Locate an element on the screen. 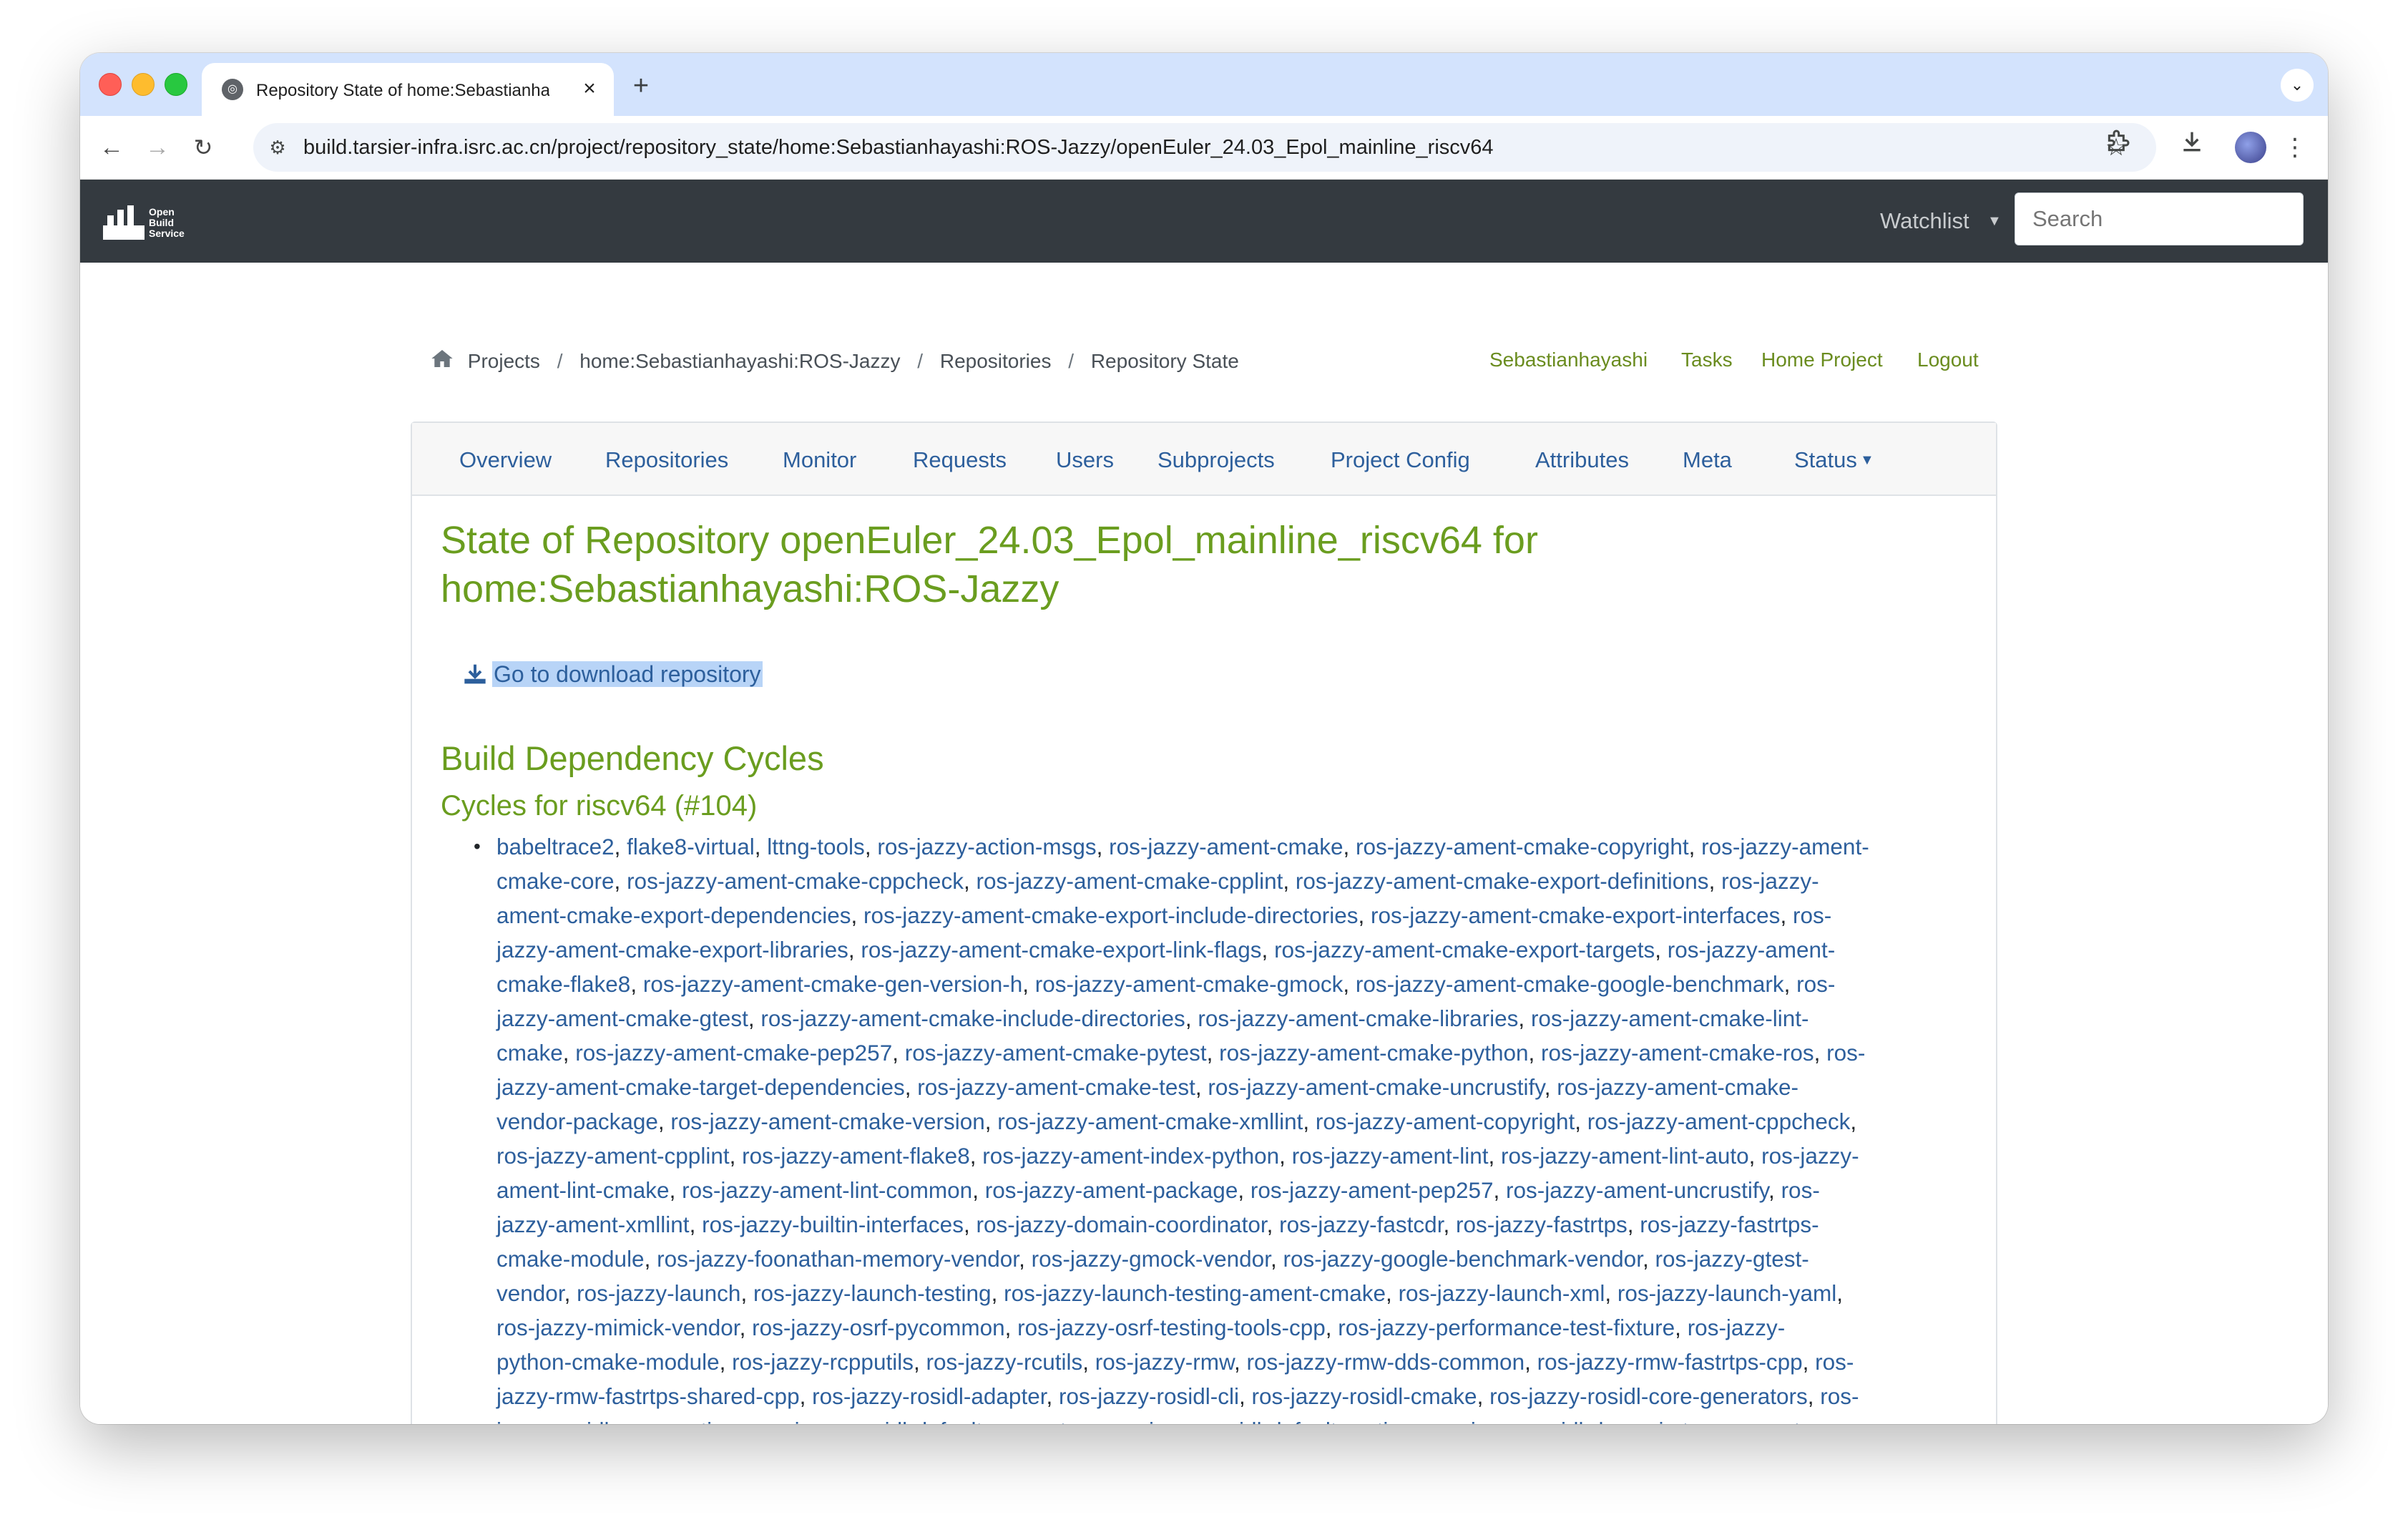 Image resolution: width=2408 pixels, height=1530 pixels. reload-icon: ↻ is located at coordinates (203, 147).